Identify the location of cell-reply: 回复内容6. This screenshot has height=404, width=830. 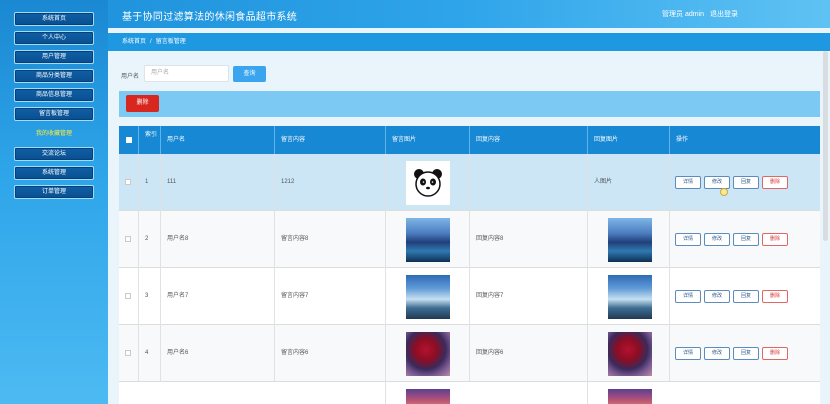
(528, 353).